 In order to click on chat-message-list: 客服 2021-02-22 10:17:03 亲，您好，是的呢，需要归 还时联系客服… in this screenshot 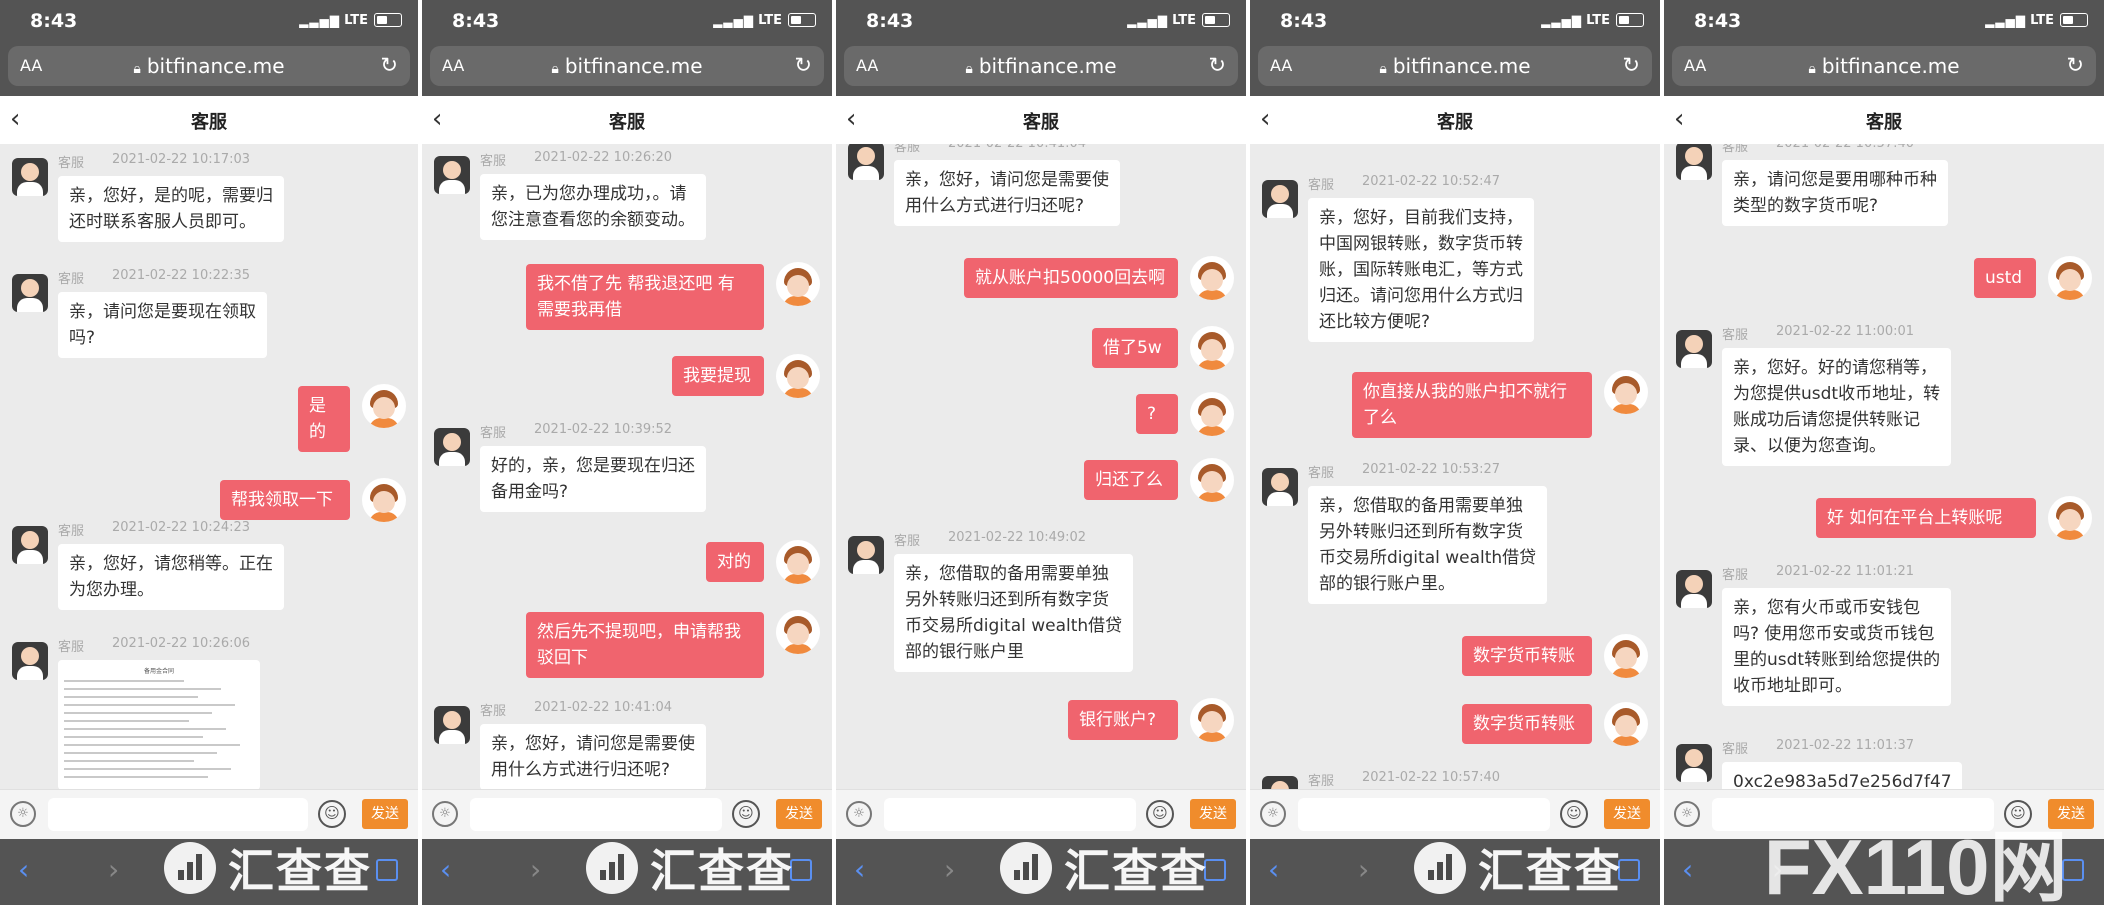, I will do `click(209, 467)`.